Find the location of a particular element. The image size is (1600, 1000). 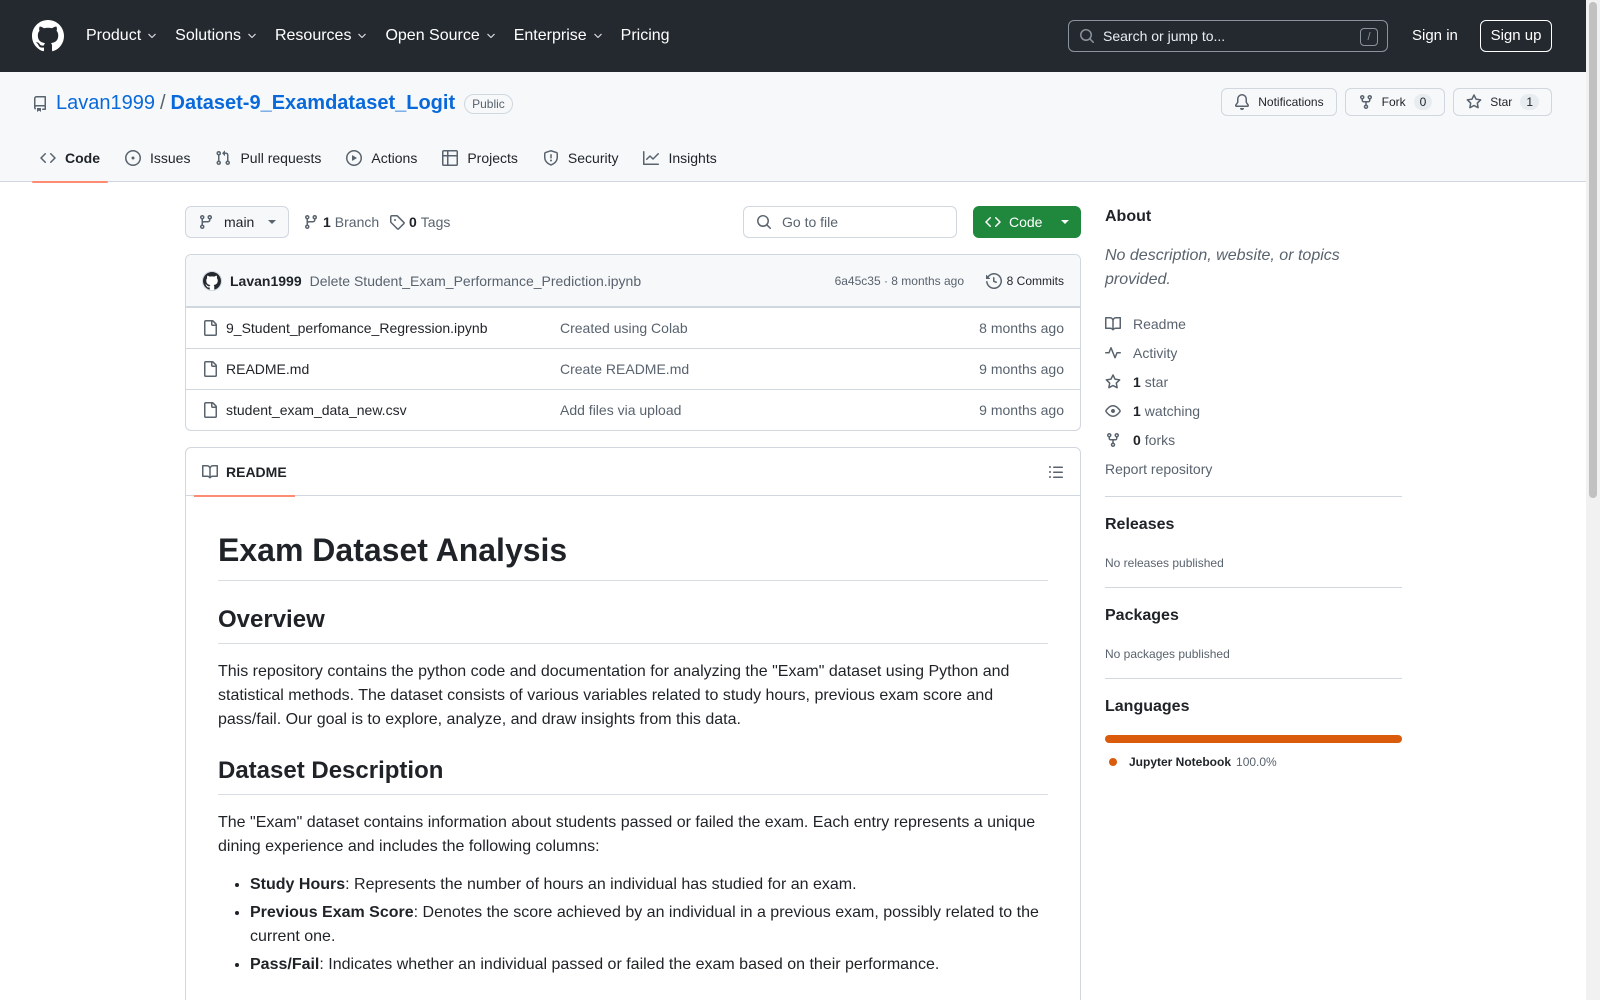

scrollbar-thumb is located at coordinates (1593, 250).